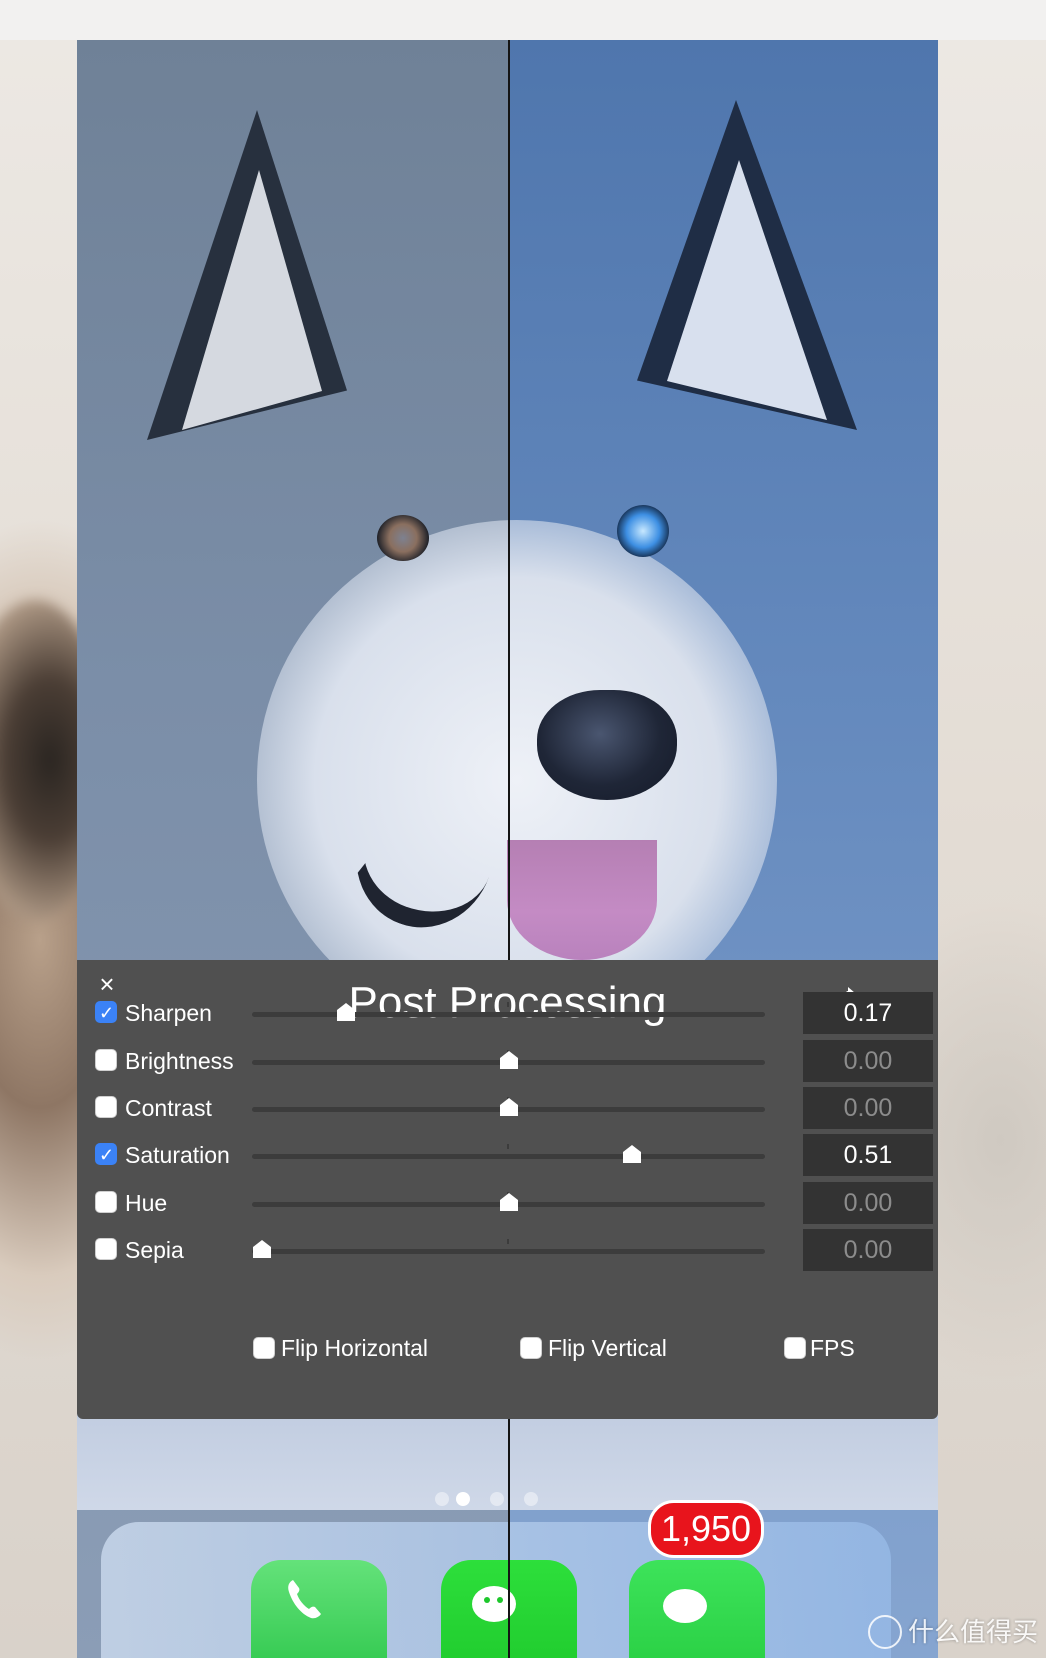  Describe the element at coordinates (264, 1348) in the screenshot. I see `flip-horizontal-checkbox` at that location.